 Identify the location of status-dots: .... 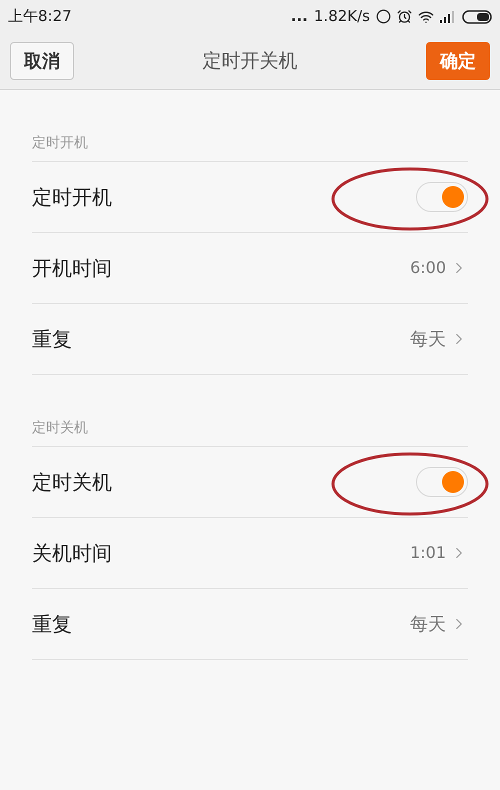
(299, 17).